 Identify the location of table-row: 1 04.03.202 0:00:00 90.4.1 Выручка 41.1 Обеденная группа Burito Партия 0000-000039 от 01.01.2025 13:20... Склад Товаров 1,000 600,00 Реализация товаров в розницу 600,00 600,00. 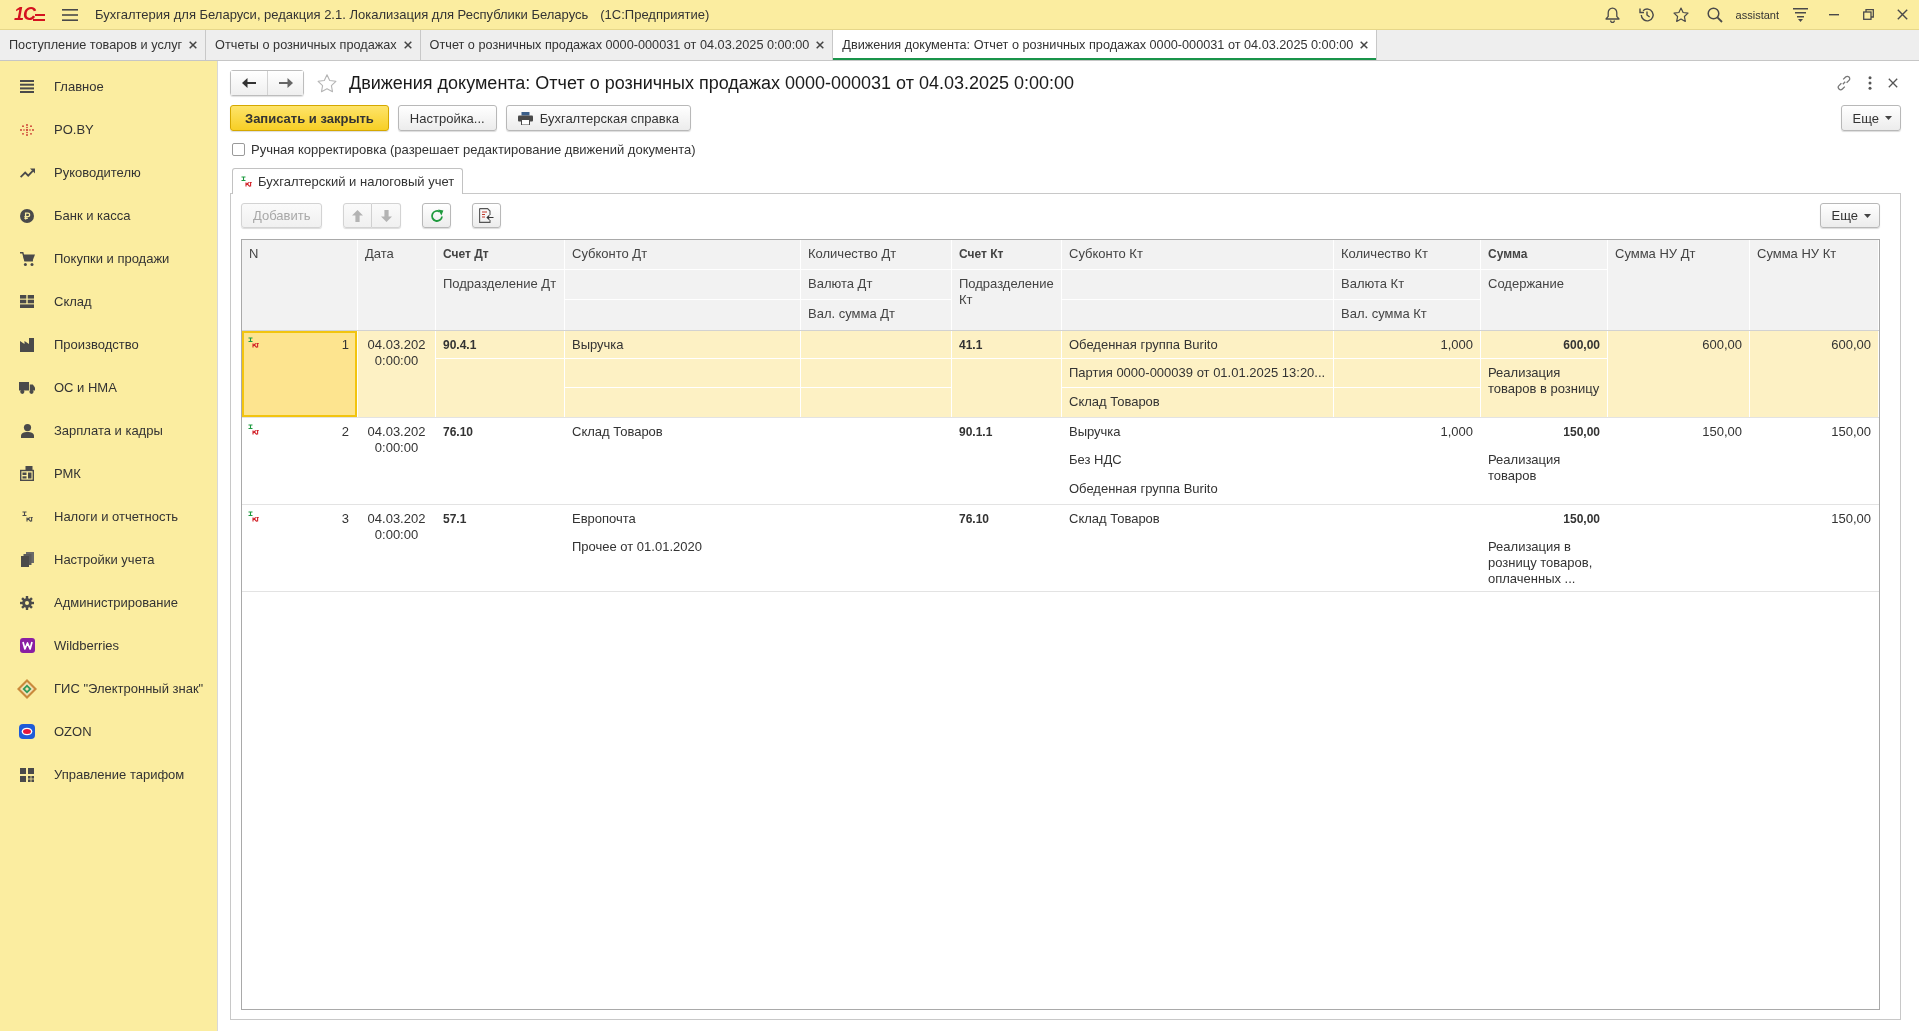
(1060, 374).